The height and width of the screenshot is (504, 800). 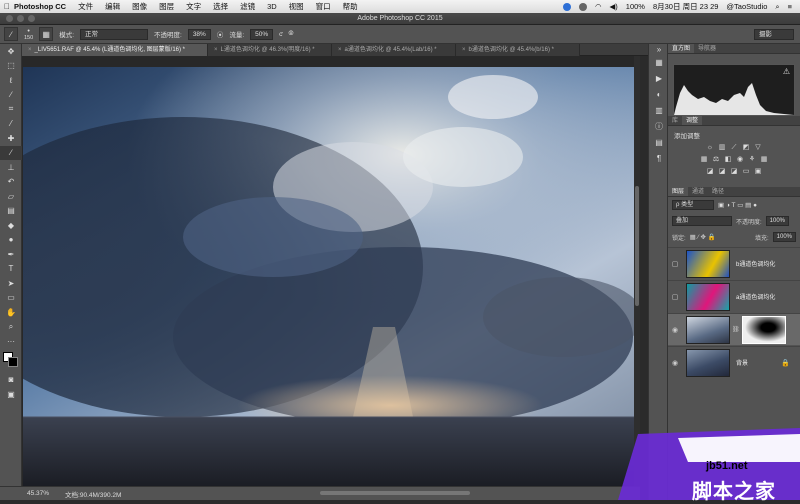 I want to click on clone-stamp-tool-icon: ⊥, so click(x=11, y=167).